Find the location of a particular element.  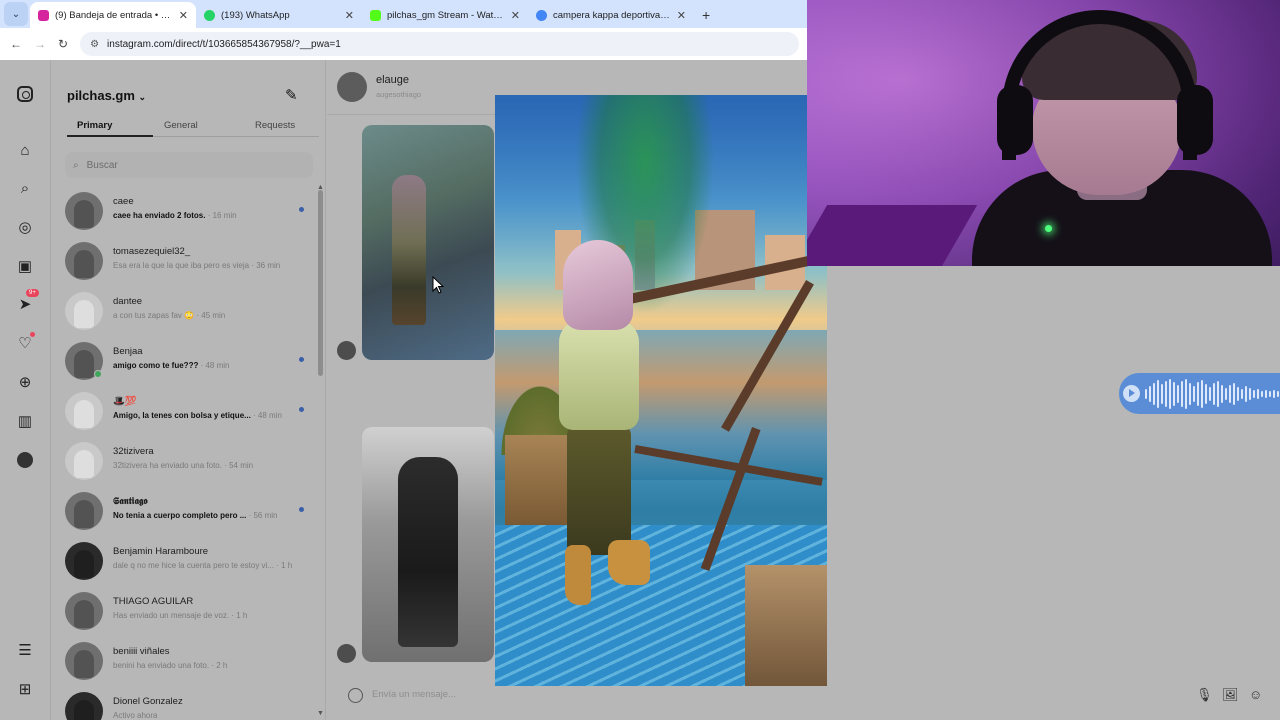

microphone-icon: 🎙 is located at coordinates (1204, 695).